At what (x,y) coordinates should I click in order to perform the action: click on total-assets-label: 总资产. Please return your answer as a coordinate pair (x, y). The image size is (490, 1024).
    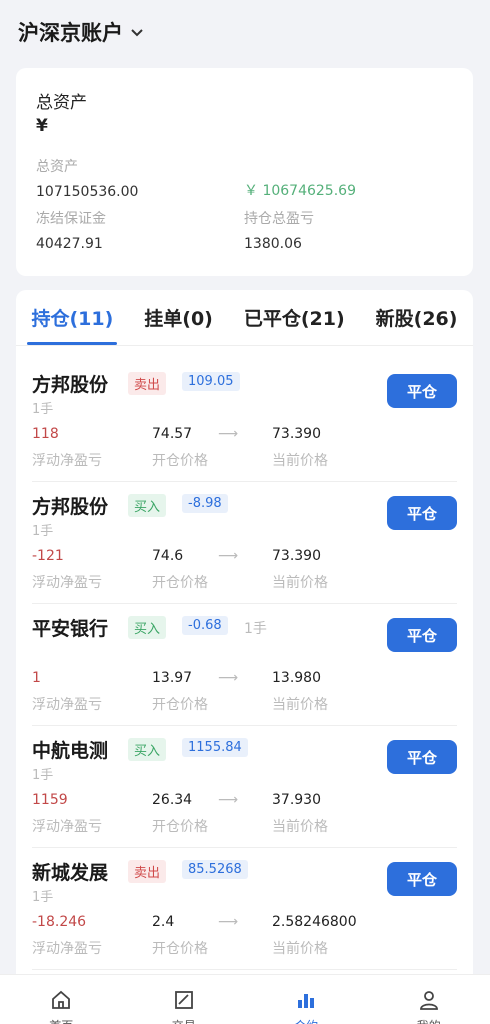
    Looking at the image, I should click on (61, 103).